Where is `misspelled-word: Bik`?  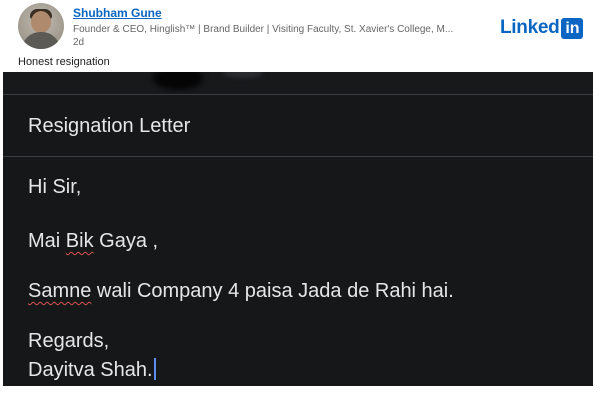 misspelled-word: Bik is located at coordinates (79, 241).